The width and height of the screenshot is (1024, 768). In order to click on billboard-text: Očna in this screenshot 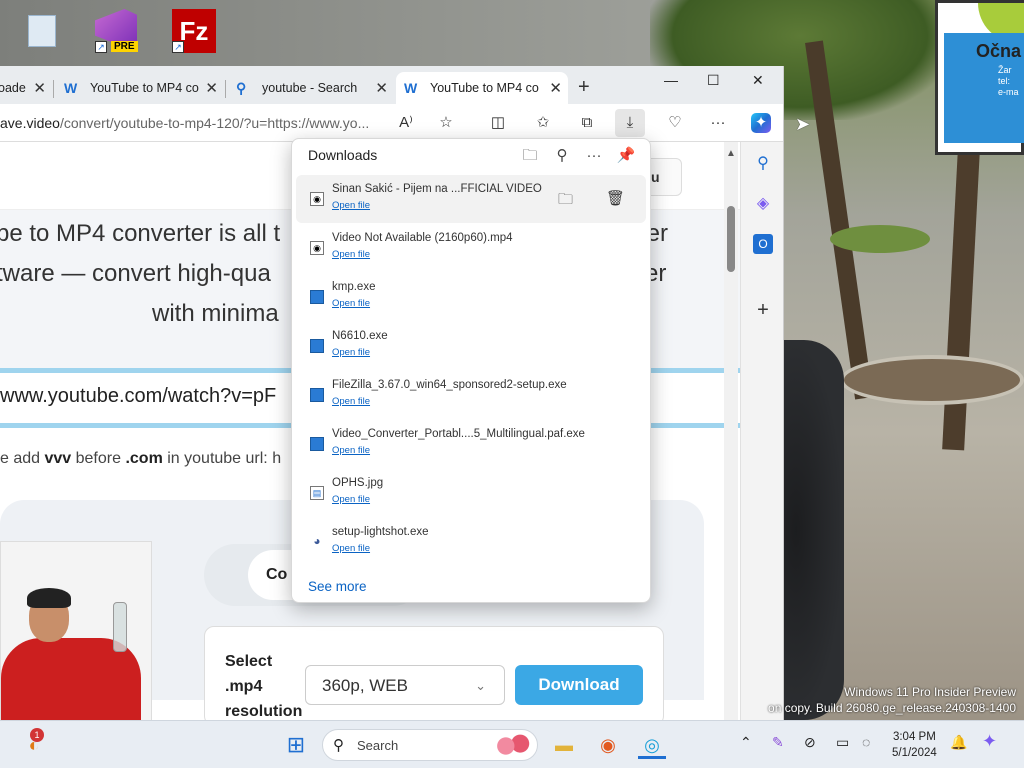, I will do `click(999, 51)`.